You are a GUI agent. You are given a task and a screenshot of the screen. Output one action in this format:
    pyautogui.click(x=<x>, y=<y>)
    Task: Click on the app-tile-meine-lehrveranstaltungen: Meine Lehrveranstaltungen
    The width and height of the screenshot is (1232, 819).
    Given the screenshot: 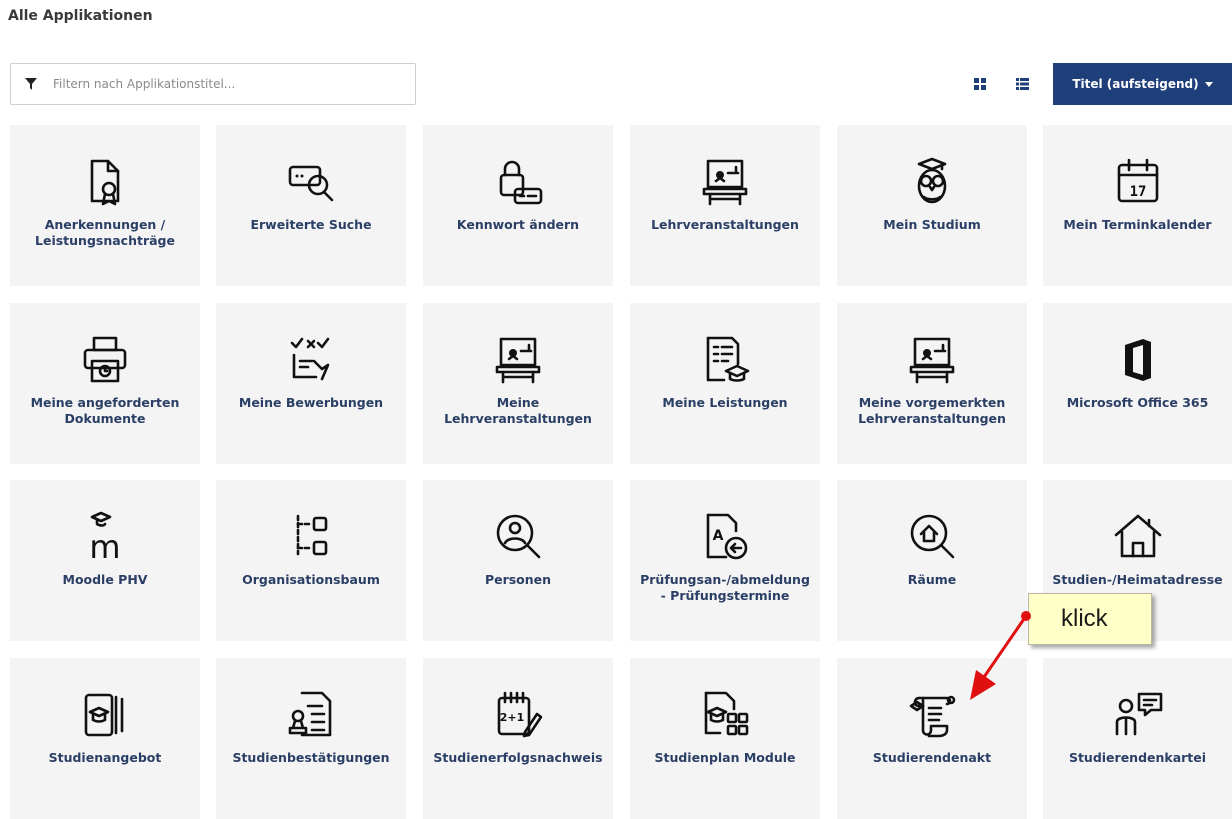 What is the action you would take?
    pyautogui.click(x=518, y=383)
    